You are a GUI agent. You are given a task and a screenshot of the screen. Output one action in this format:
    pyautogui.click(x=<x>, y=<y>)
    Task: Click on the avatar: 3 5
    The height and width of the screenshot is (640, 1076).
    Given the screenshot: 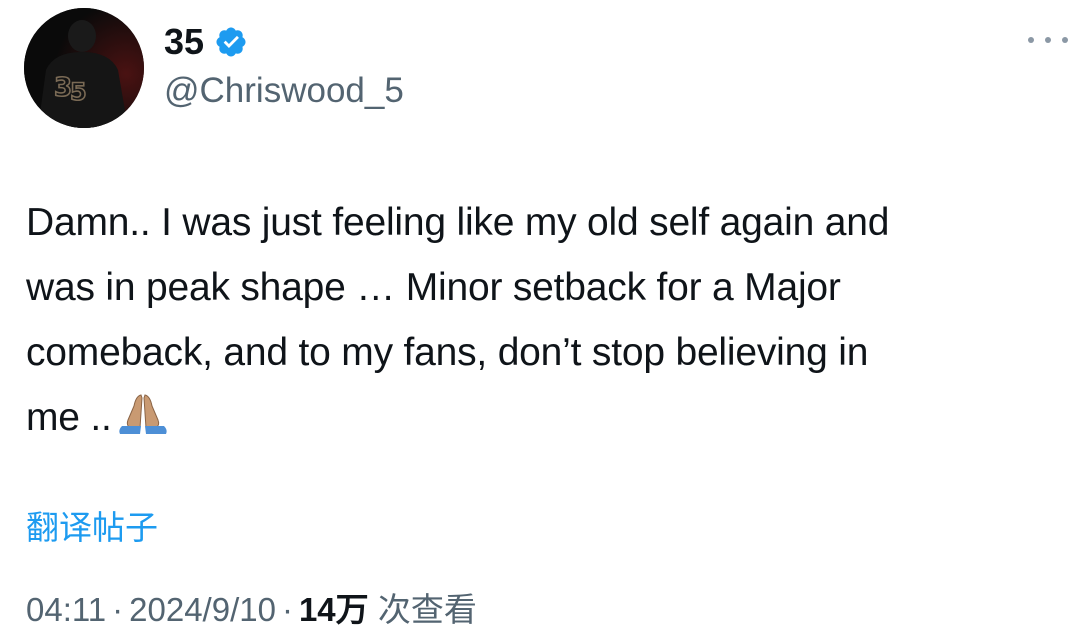 What is the action you would take?
    pyautogui.click(x=84, y=68)
    